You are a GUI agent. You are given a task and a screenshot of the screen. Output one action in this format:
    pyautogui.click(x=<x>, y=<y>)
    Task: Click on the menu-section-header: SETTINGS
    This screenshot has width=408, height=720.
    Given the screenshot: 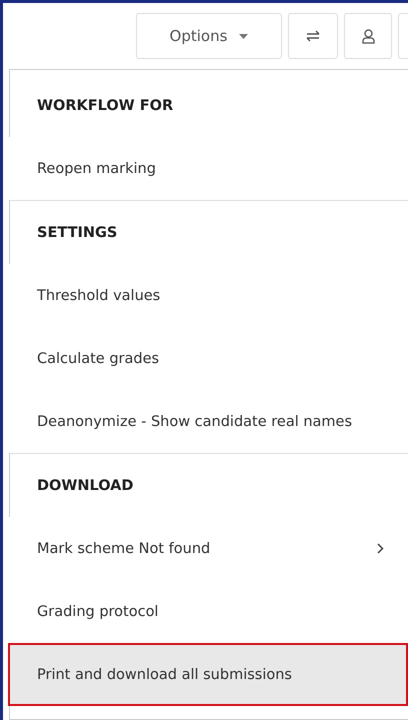 What is the action you would take?
    pyautogui.click(x=77, y=233)
    